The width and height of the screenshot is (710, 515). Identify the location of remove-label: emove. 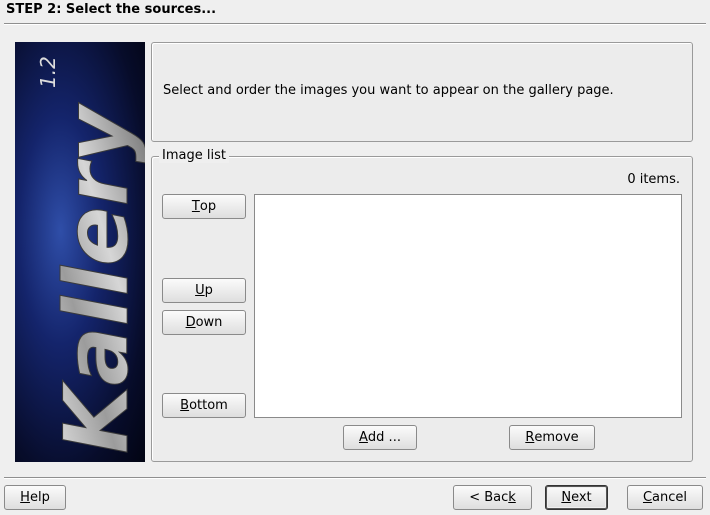
(556, 437).